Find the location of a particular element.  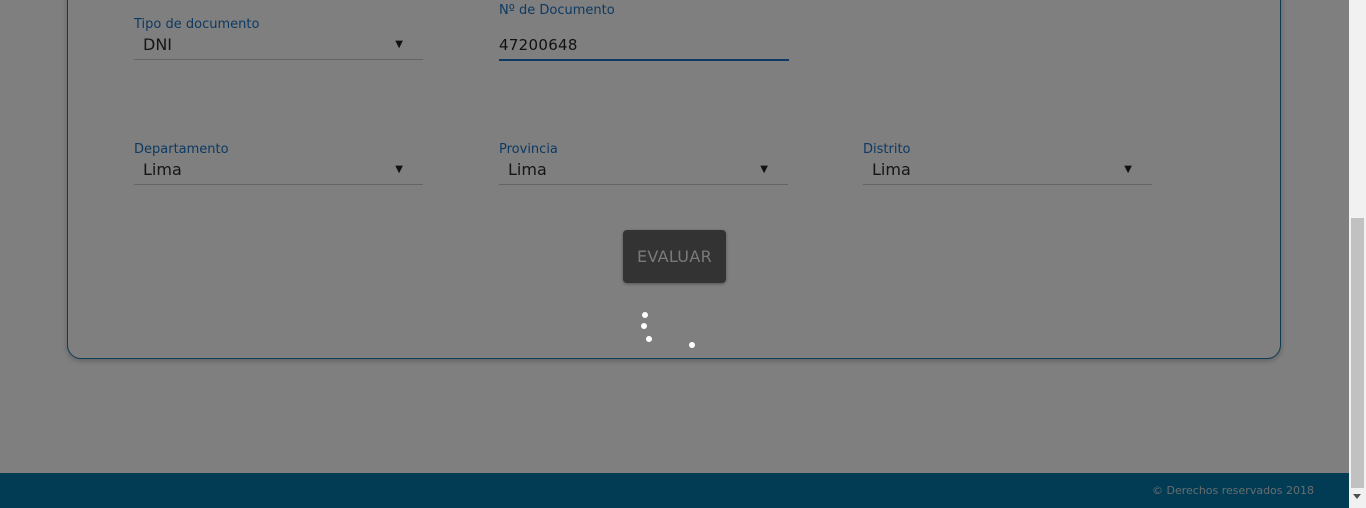

vertical-scrollbar is located at coordinates (1357, 254).